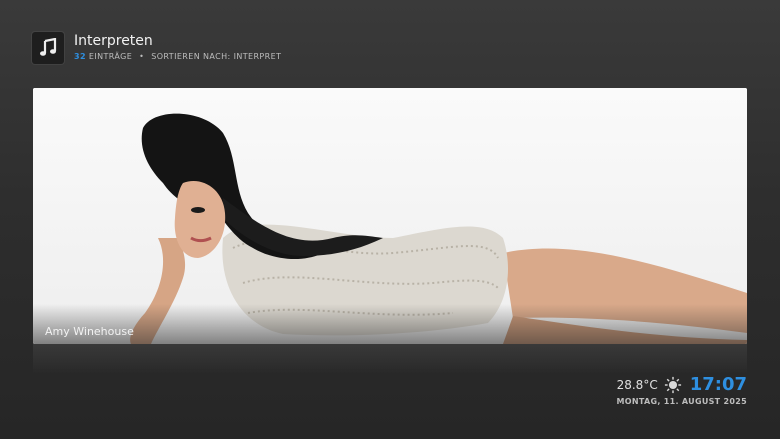 The height and width of the screenshot is (439, 780). I want to click on page-subtitle: 32 EINTRÄGE • SORTIEREN NACH: INTERPRET, so click(177, 57).